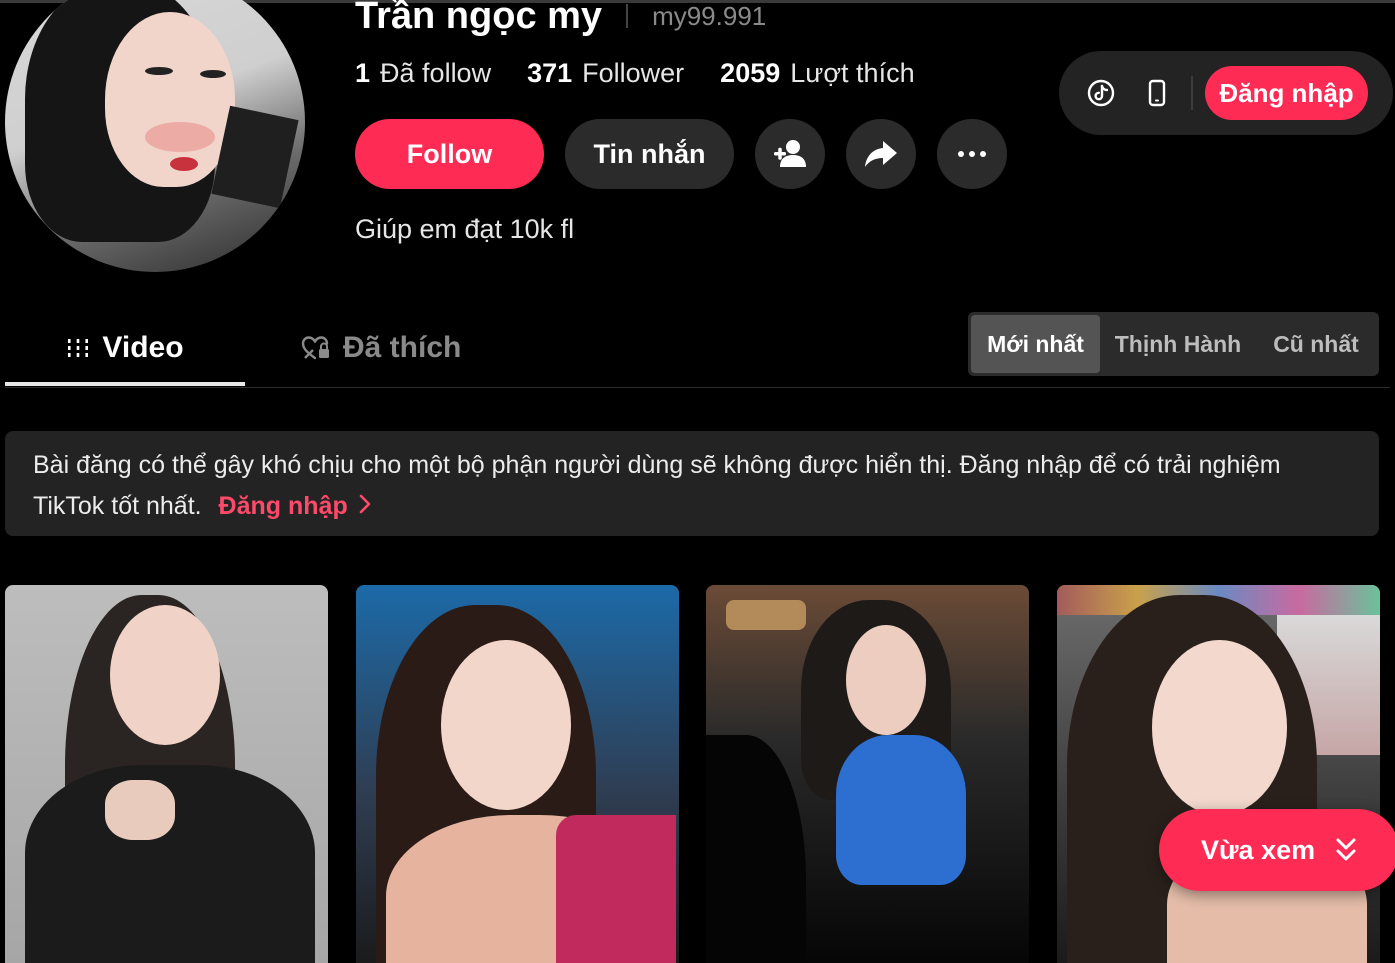 This screenshot has width=1395, height=963. What do you see at coordinates (756, 849) in the screenshot?
I see `video-thumbnail-foreground` at bounding box center [756, 849].